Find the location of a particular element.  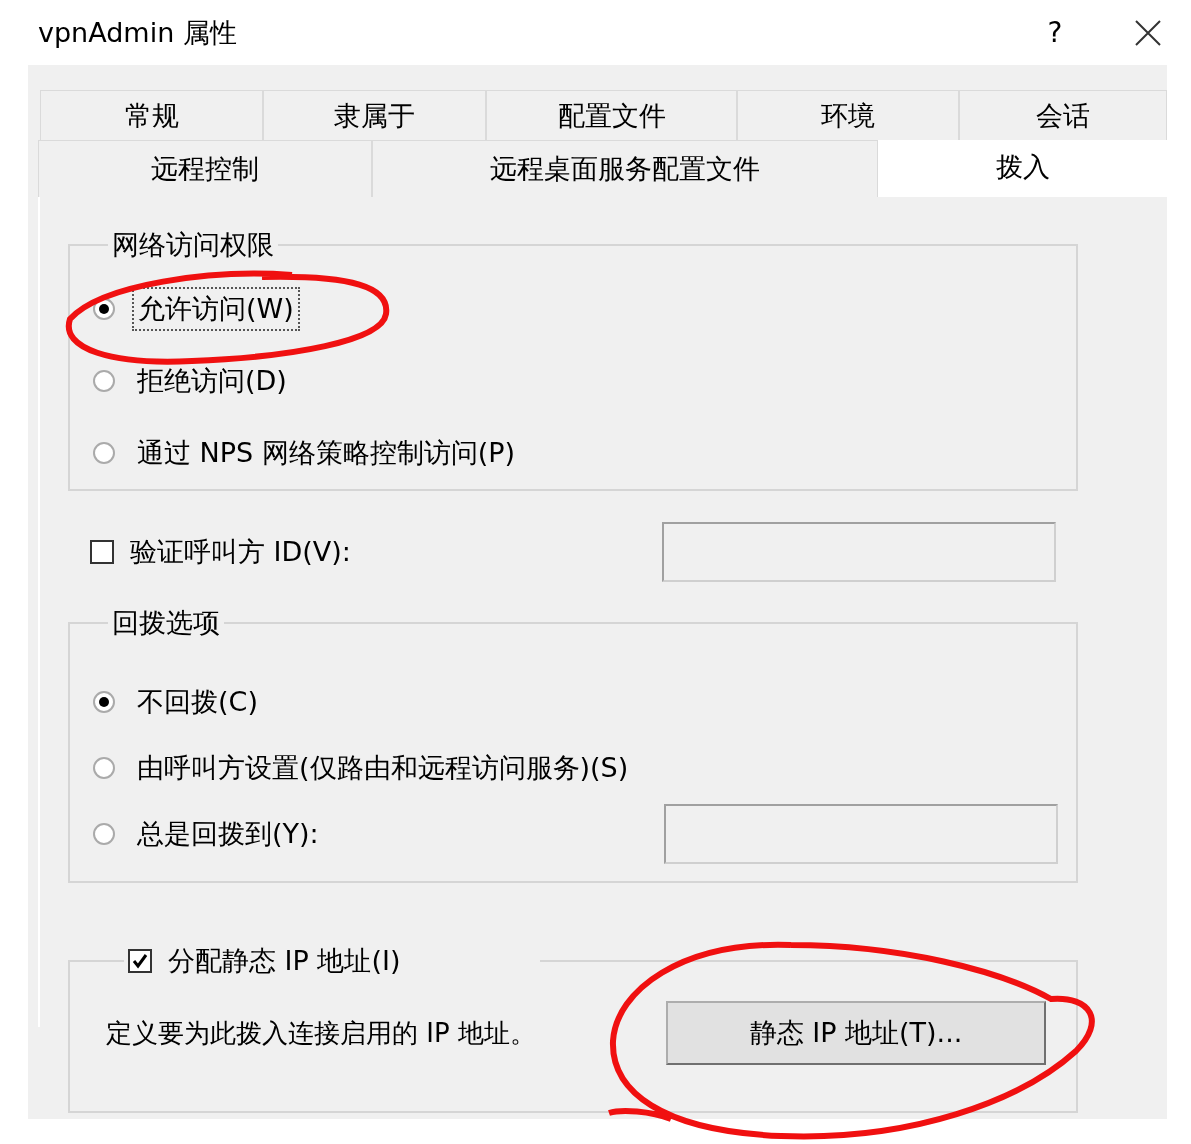

radio-label: 由呼叫方设置(仅路由和远程访问服务)(S) is located at coordinates (383, 768).